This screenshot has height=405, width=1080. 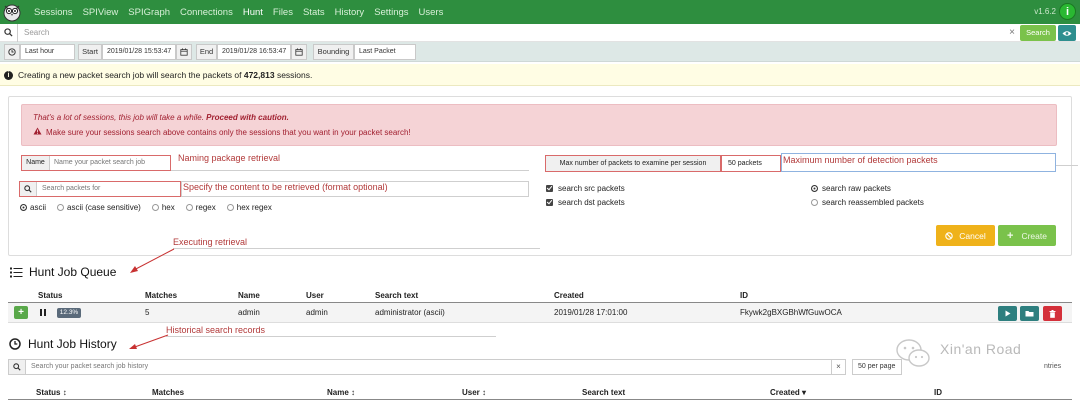 I want to click on job-name-input: Name your packet search job, so click(x=110, y=163).